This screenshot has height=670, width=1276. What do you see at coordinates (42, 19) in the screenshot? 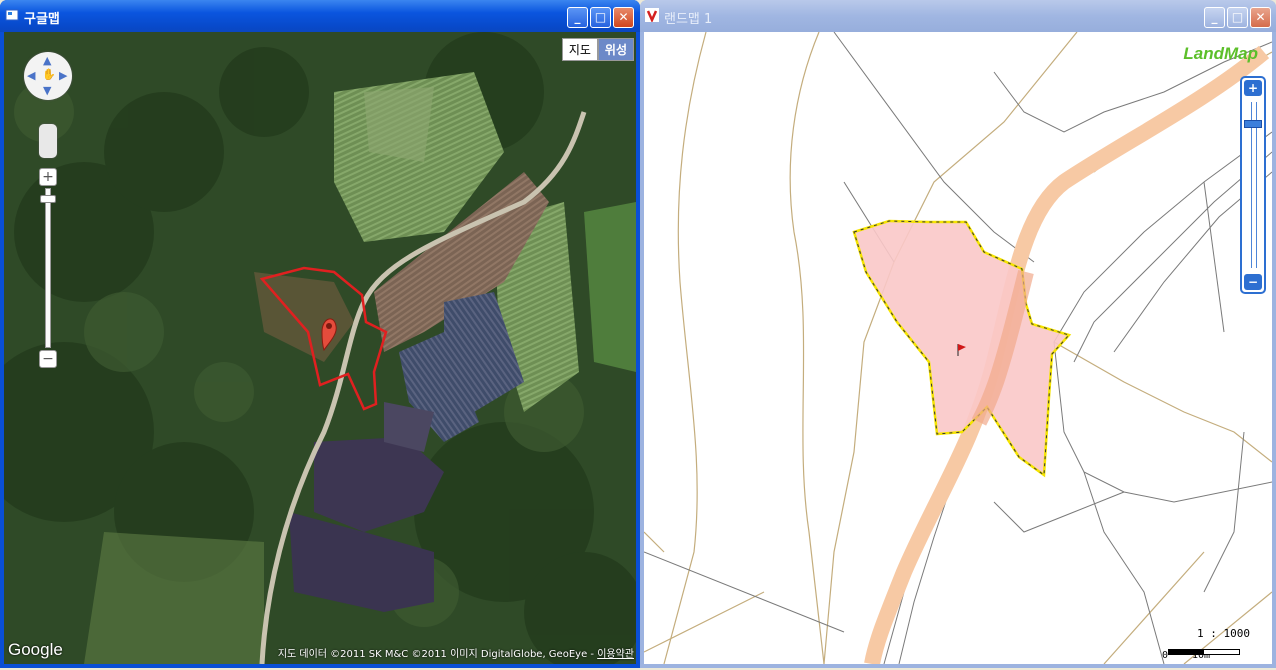
I see `window-title: 구글맵` at bounding box center [42, 19].